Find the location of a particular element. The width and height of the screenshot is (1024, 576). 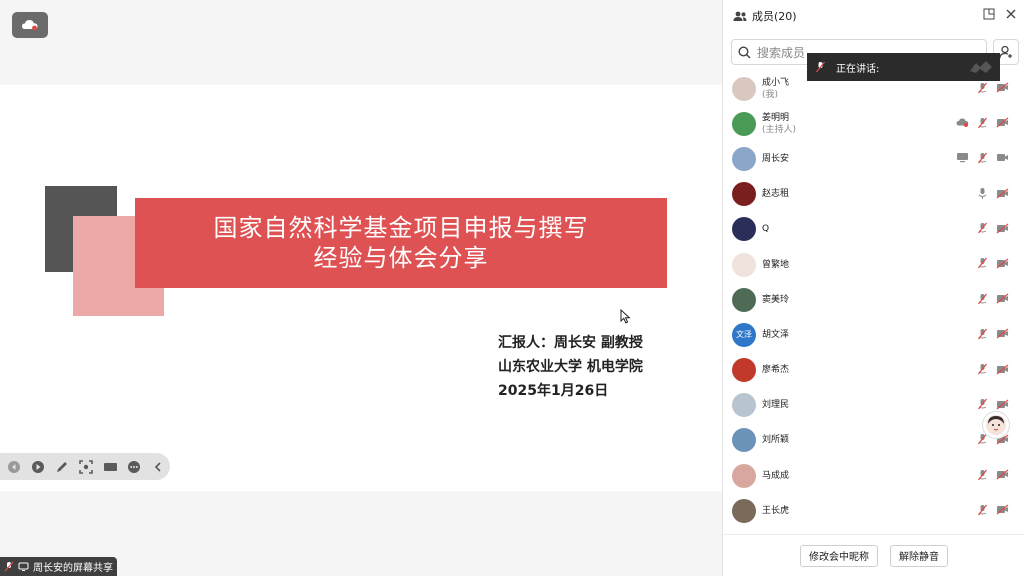

play-button is located at coordinates (38, 467).